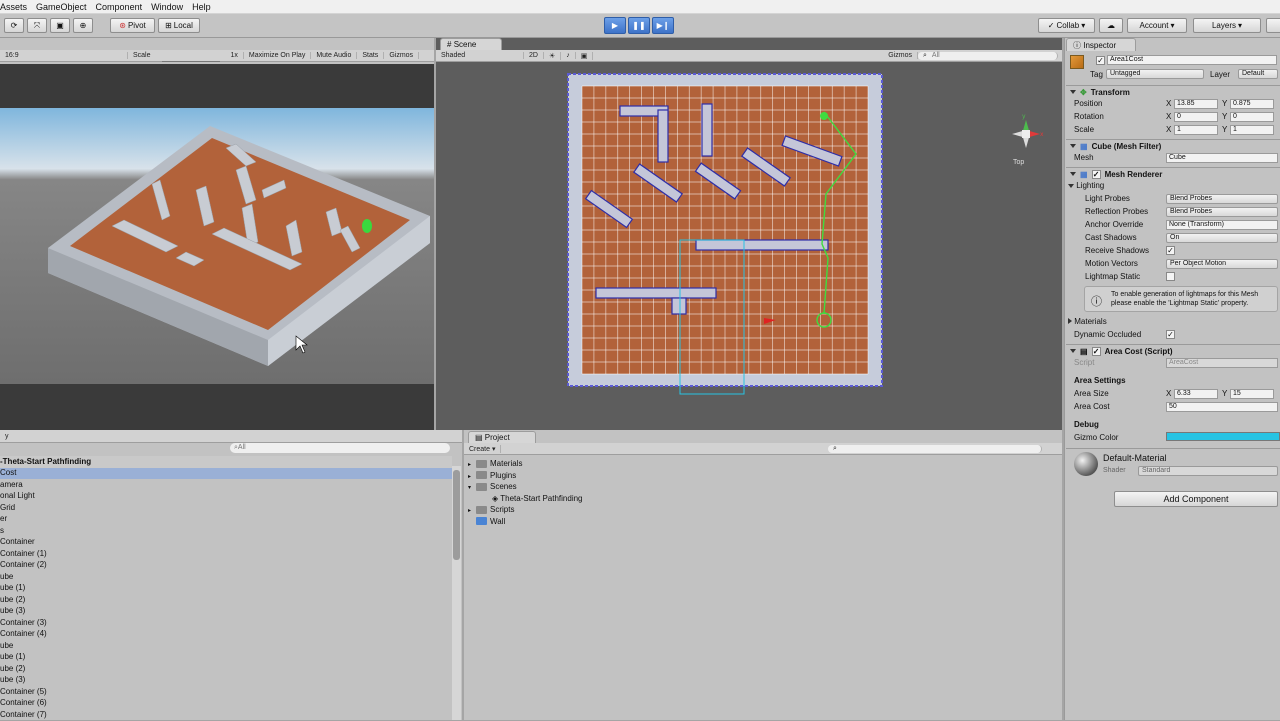  What do you see at coordinates (83, 25) in the screenshot?
I see `transform-tool-button: ⊕` at bounding box center [83, 25].